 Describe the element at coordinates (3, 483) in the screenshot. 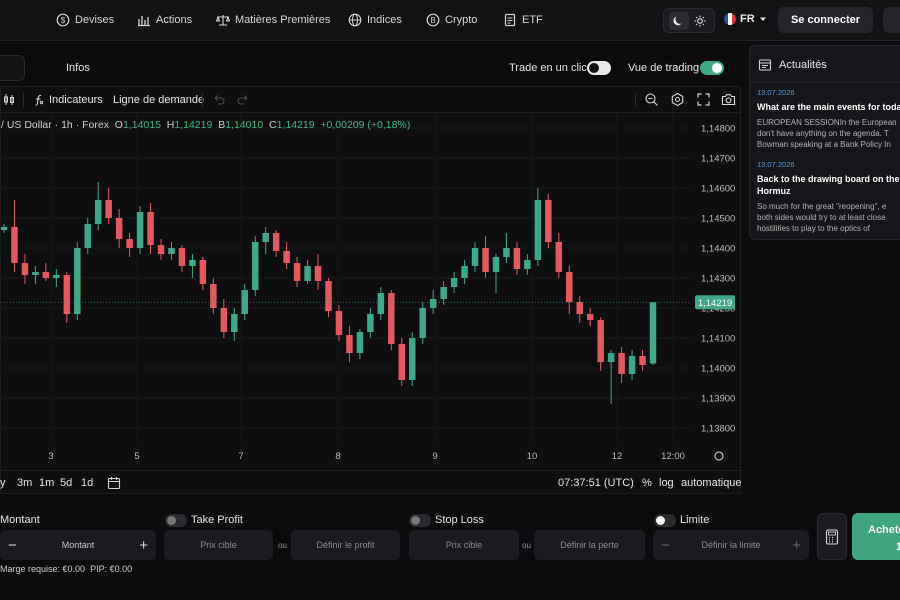

I see `range-year-button: y` at that location.